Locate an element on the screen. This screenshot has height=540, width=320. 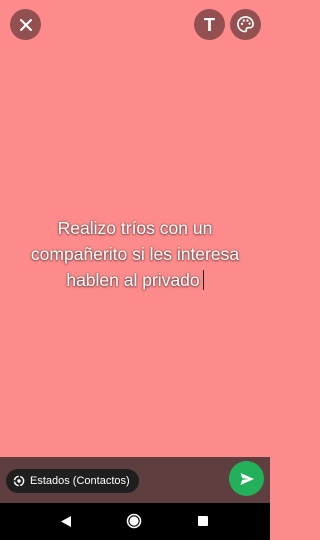
color-palette-button is located at coordinates (245, 24).